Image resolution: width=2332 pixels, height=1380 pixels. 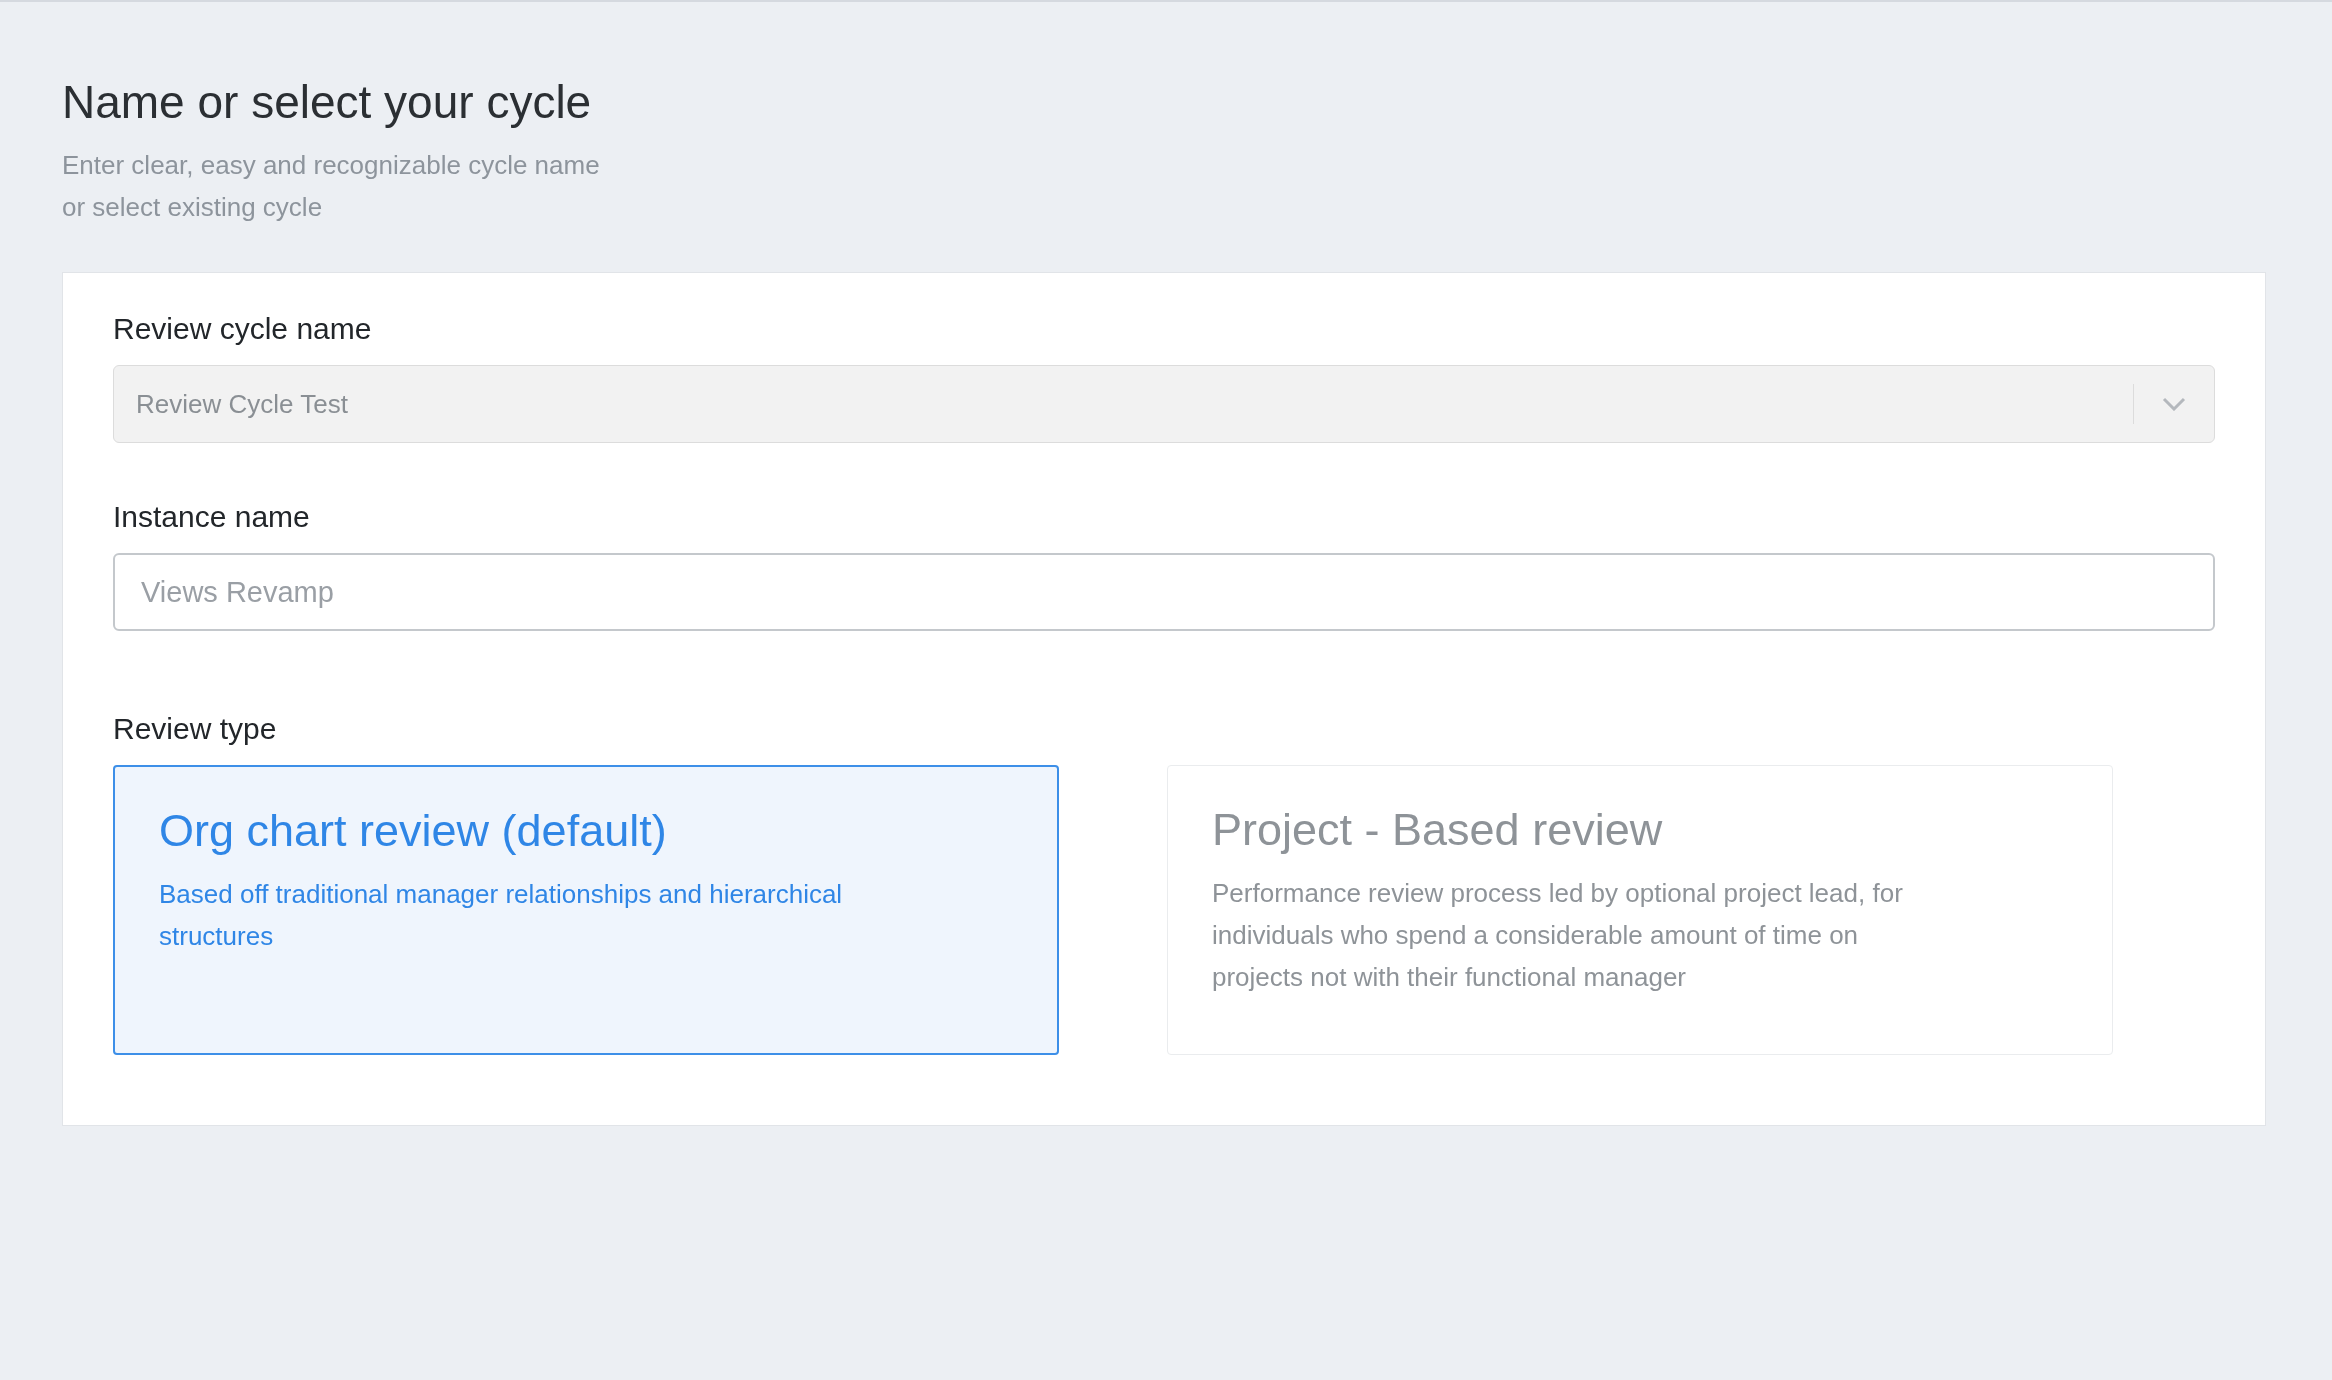 I want to click on card-title: Org chart review (default), so click(x=413, y=831).